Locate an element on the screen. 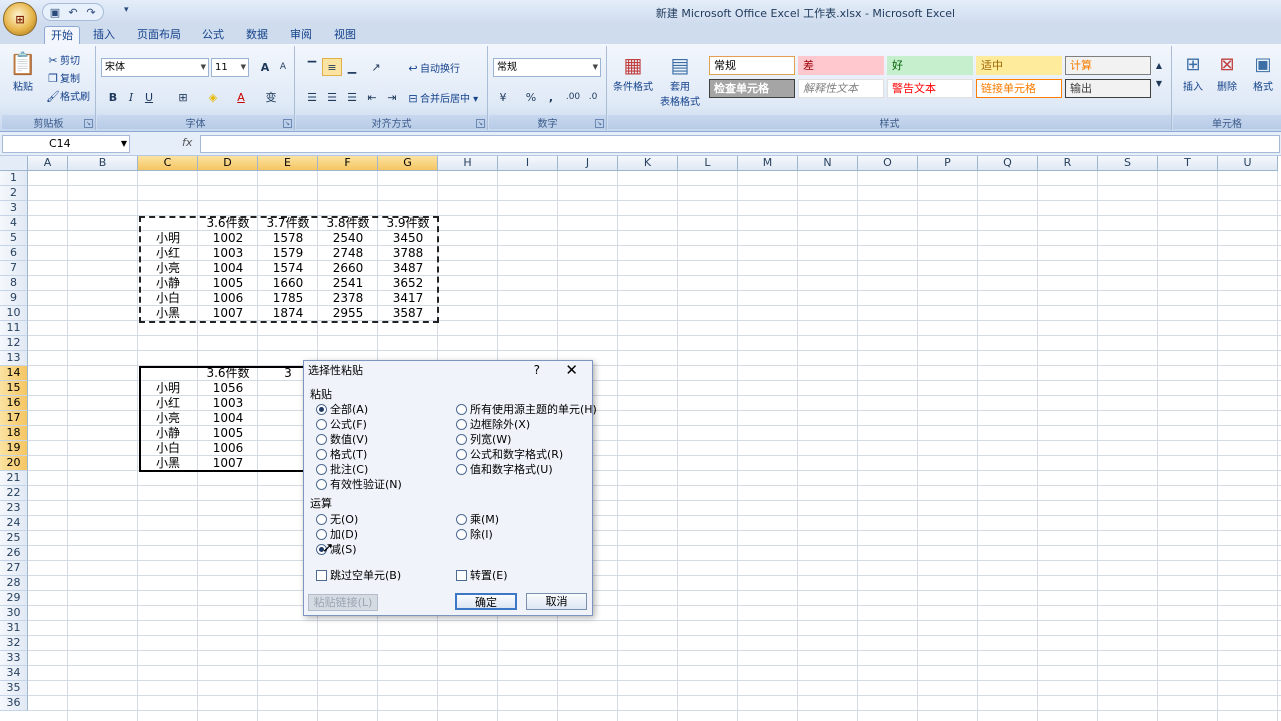 The image size is (1281, 721). column-header-s: S is located at coordinates (1128, 163).